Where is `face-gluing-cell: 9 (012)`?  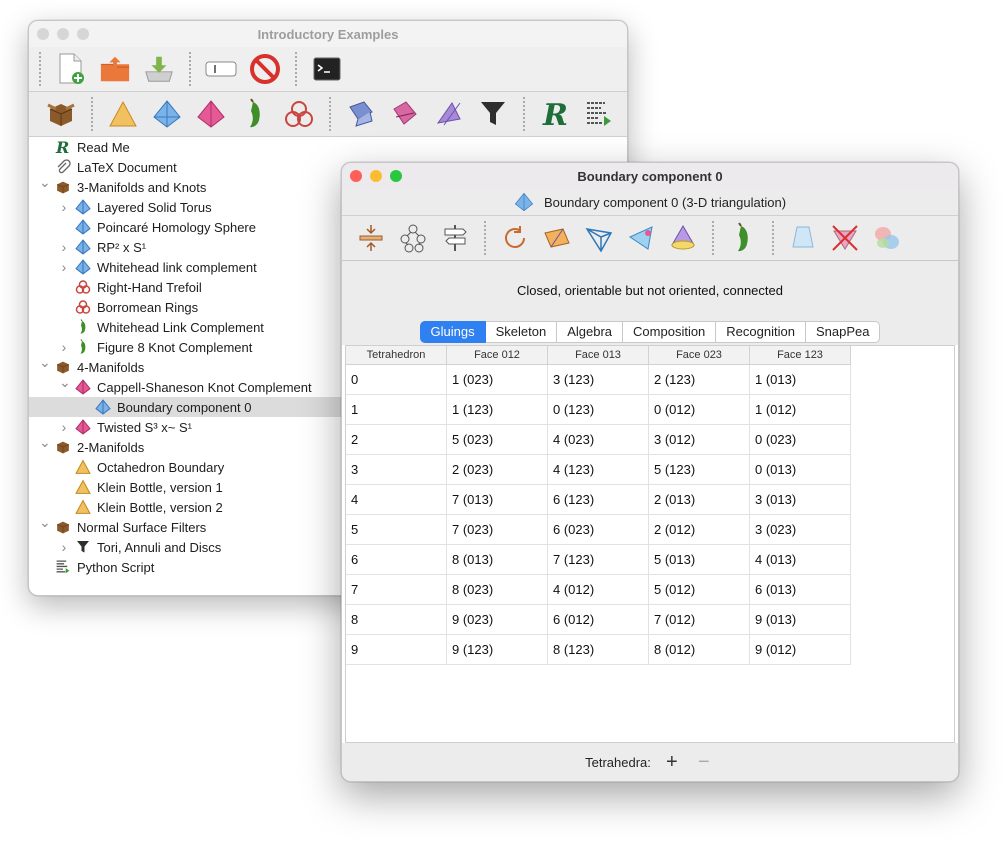 face-gluing-cell: 9 (012) is located at coordinates (800, 649).